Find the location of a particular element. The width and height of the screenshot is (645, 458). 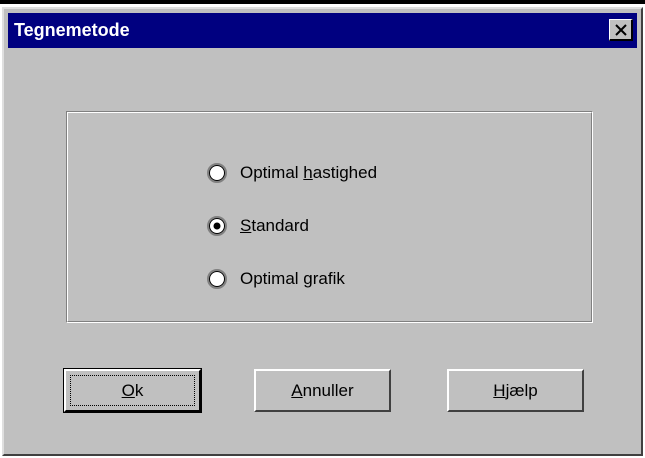

radio-optimal-speed: Optimal hastighed is located at coordinates (292, 173).